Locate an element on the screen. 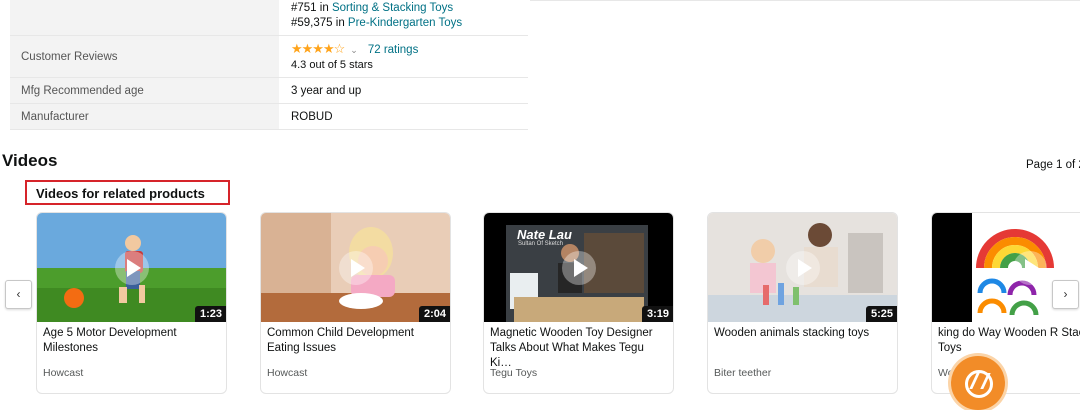 This screenshot has width=1080, height=410. manufacturer-row: Manufacturer ROBUD is located at coordinates (269, 116).